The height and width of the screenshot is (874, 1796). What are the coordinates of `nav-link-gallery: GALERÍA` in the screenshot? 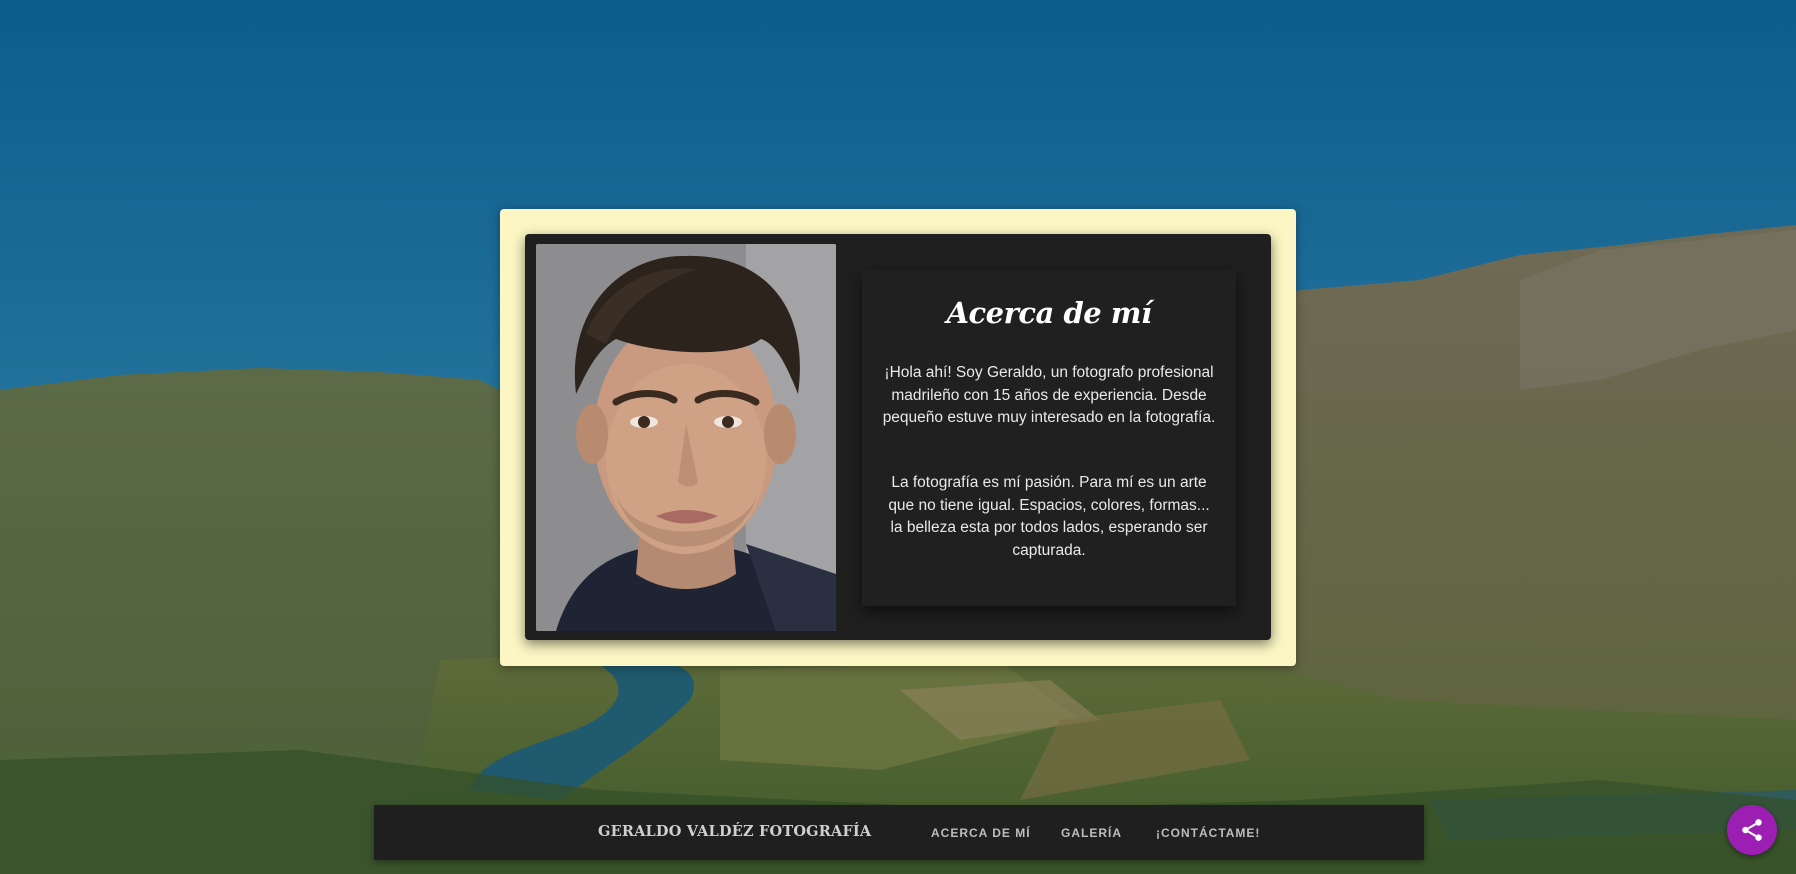 It's located at (1091, 833).